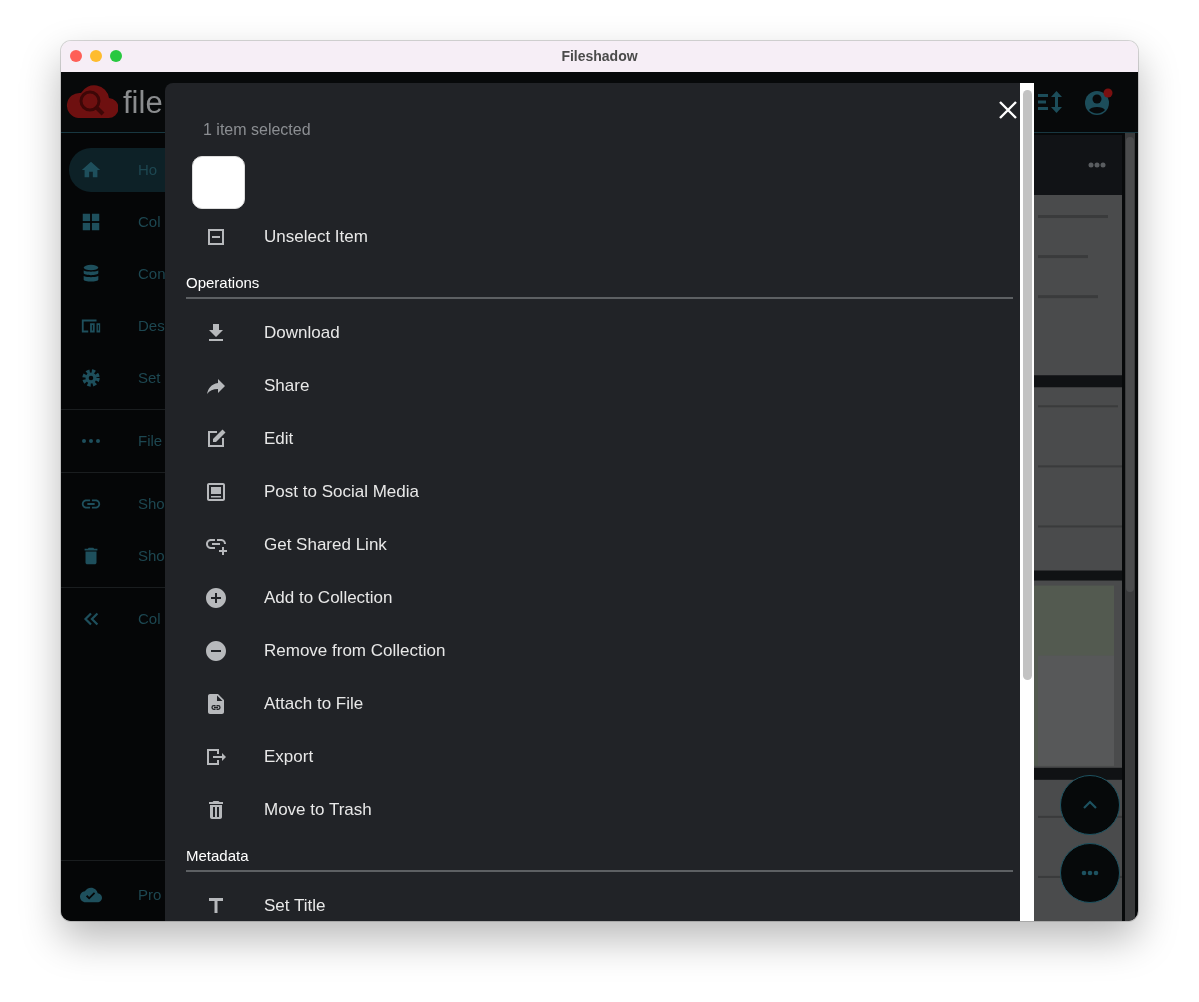  I want to click on menu-item: Get Shared Link, so click(599, 544).